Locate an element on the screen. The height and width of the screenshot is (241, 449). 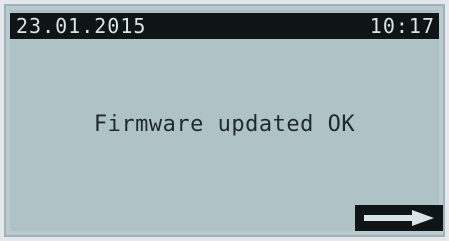
status-time: 10:17 is located at coordinates (402, 26).